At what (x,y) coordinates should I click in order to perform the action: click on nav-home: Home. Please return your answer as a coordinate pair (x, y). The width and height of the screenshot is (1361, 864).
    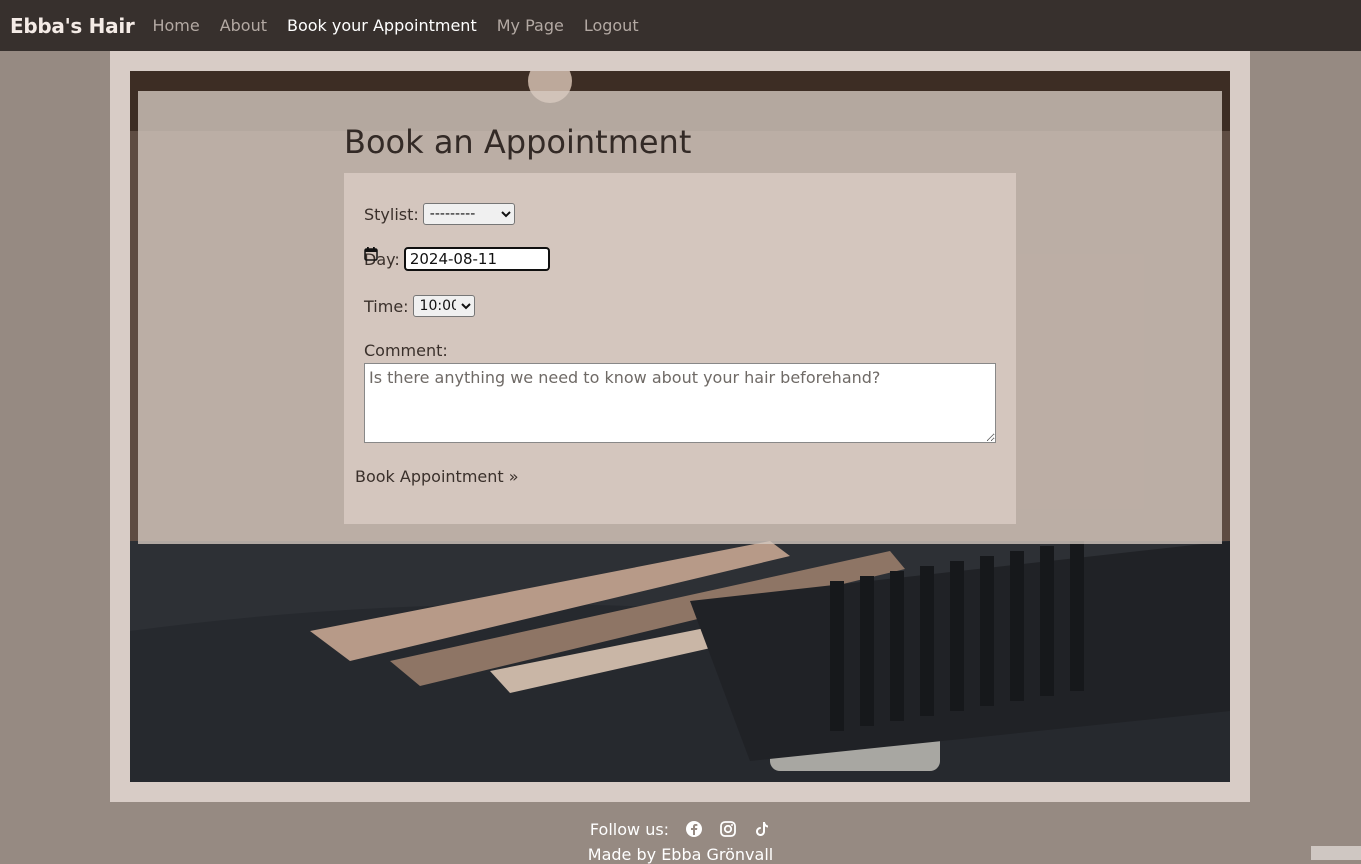
    Looking at the image, I should click on (175, 25).